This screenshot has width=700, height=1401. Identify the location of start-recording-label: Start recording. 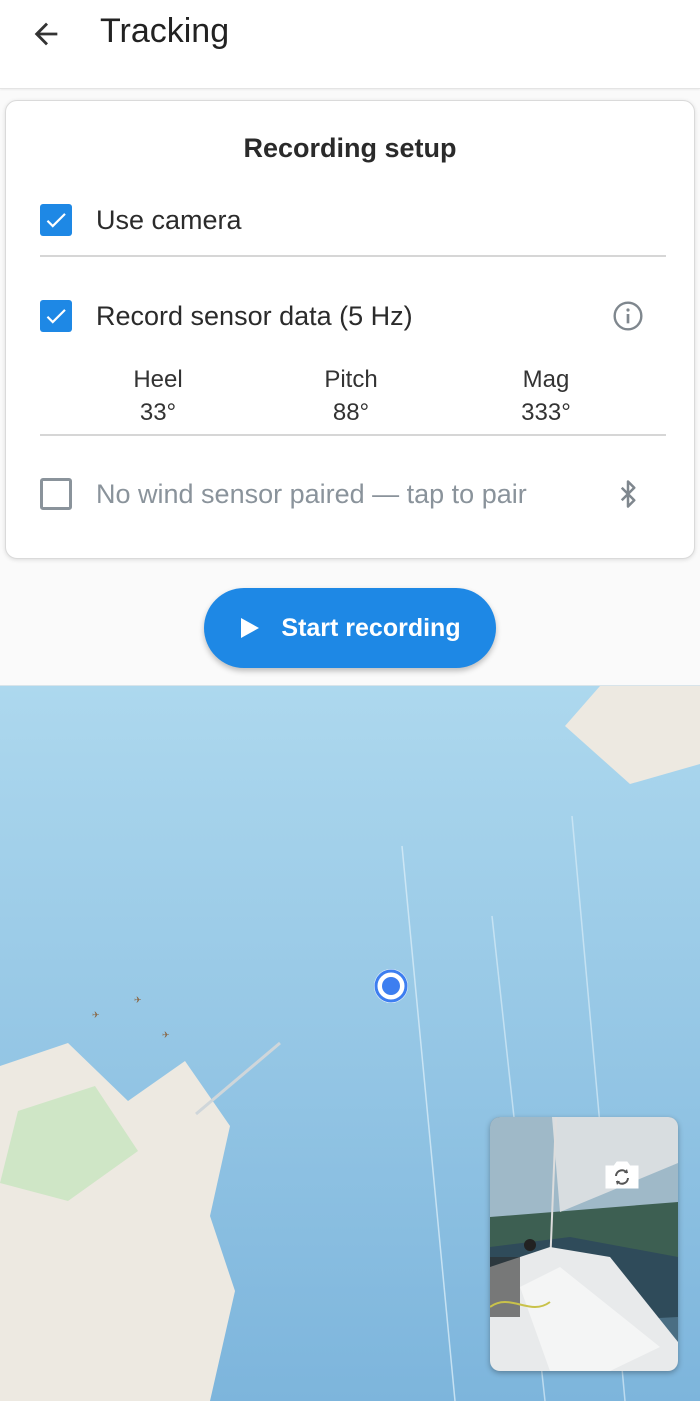
(371, 627).